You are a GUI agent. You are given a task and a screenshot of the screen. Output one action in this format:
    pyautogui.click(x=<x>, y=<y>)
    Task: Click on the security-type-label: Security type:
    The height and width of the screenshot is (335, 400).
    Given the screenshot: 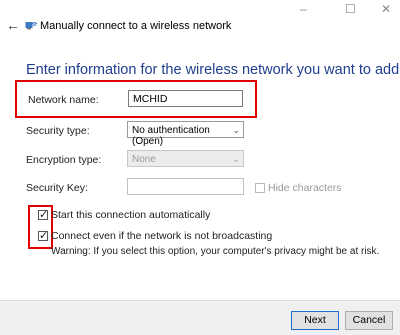 What is the action you would take?
    pyautogui.click(x=58, y=131)
    